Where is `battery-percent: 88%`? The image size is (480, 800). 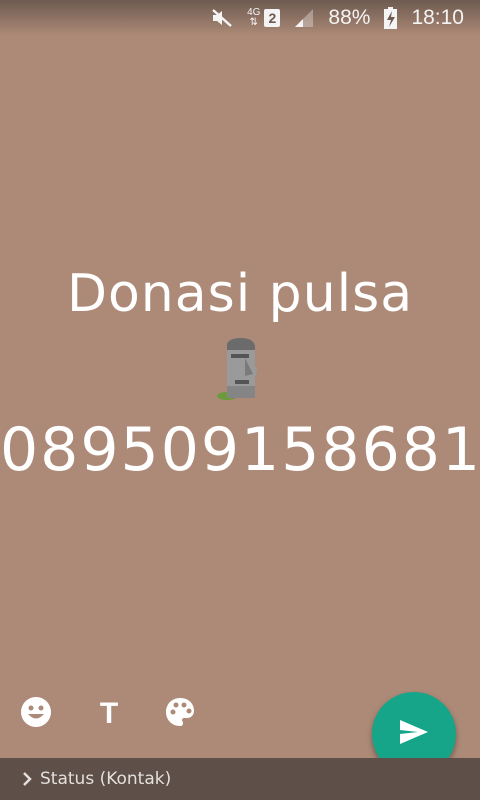
battery-percent: 88% is located at coordinates (349, 17).